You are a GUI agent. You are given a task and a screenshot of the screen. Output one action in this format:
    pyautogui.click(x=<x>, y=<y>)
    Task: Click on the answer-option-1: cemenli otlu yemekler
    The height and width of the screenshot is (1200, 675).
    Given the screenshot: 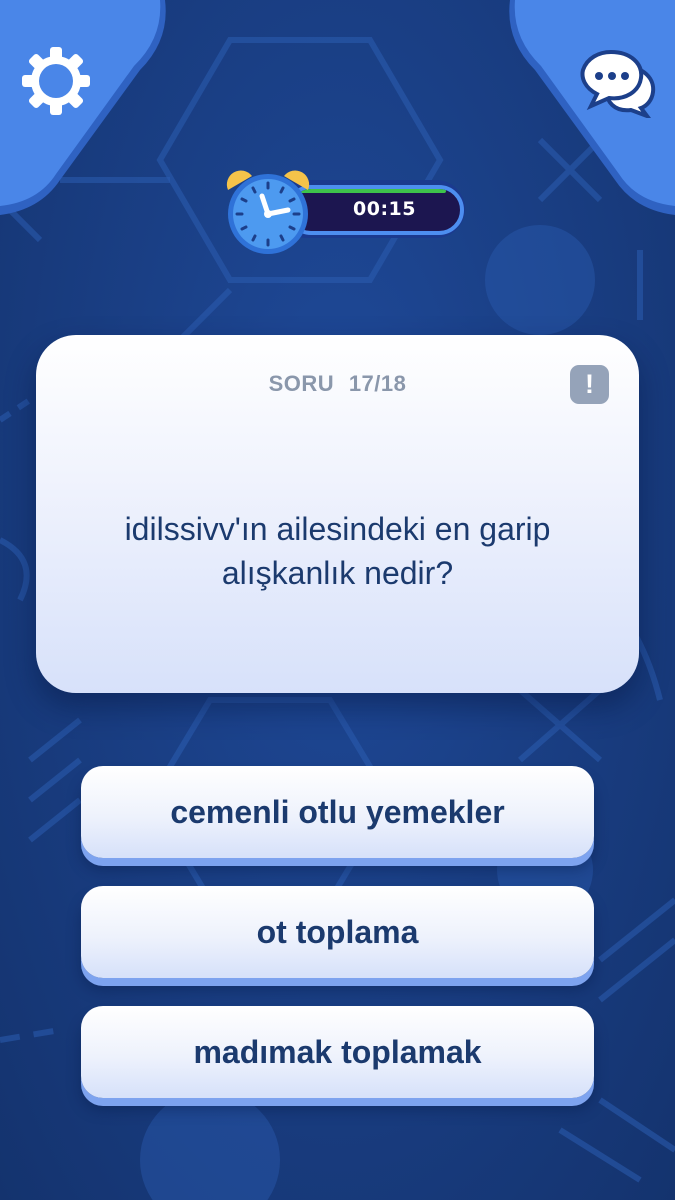 What is the action you would take?
    pyautogui.click(x=337, y=812)
    